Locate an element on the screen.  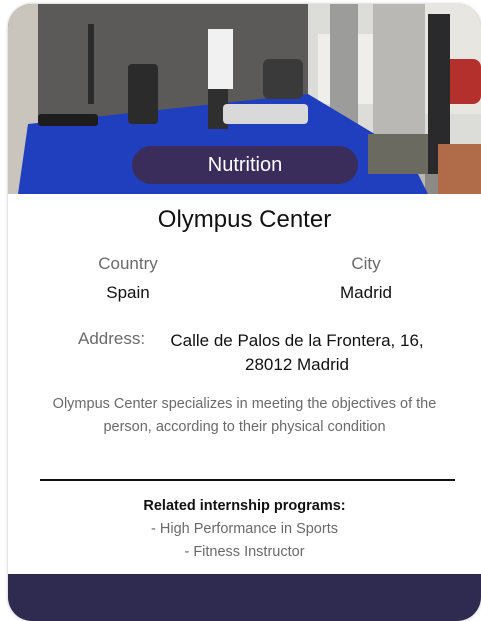
divider is located at coordinates (247, 480).